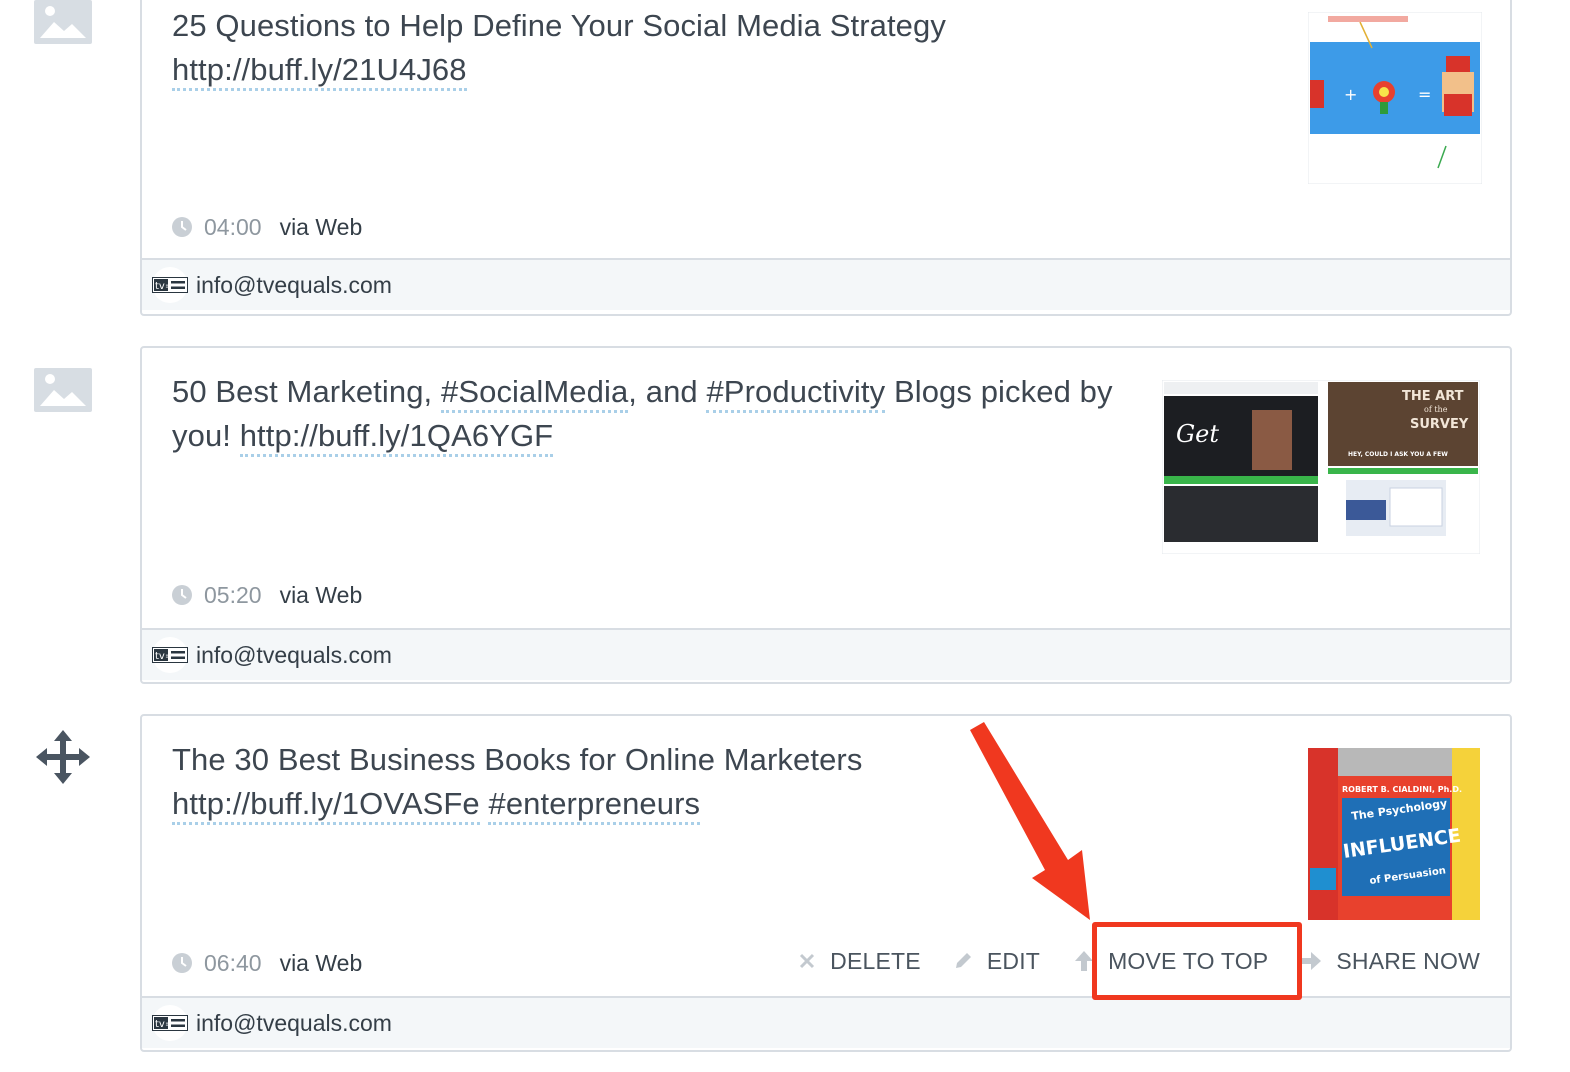 The width and height of the screenshot is (1570, 1072). What do you see at coordinates (1311, 961) in the screenshot?
I see `arrow-right-icon` at bounding box center [1311, 961].